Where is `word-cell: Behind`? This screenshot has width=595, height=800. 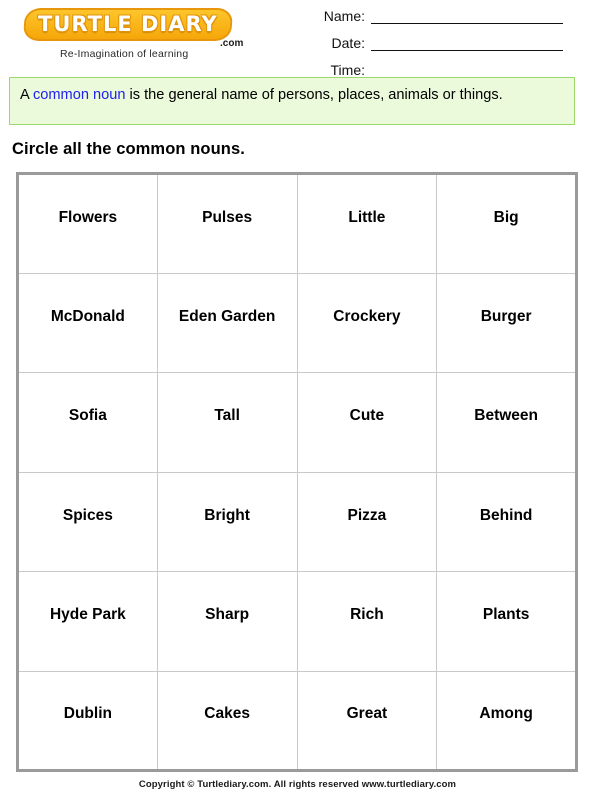
word-cell: Behind is located at coordinates (506, 521).